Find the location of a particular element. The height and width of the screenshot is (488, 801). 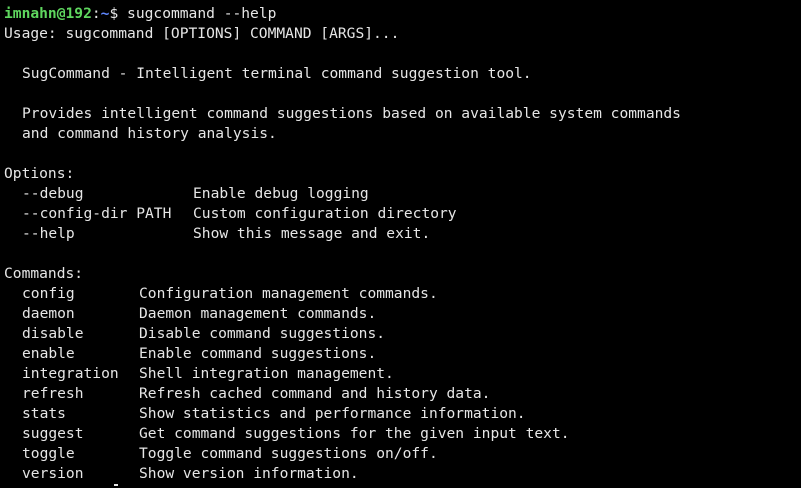

option-desc: Enable debug logging is located at coordinates (281, 193).